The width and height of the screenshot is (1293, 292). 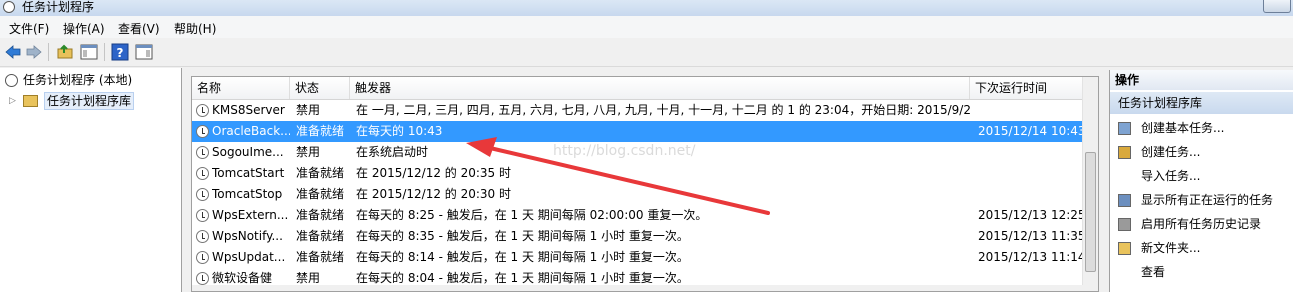 What do you see at coordinates (1124, 128) in the screenshot?
I see `create-basic-task-icon` at bounding box center [1124, 128].